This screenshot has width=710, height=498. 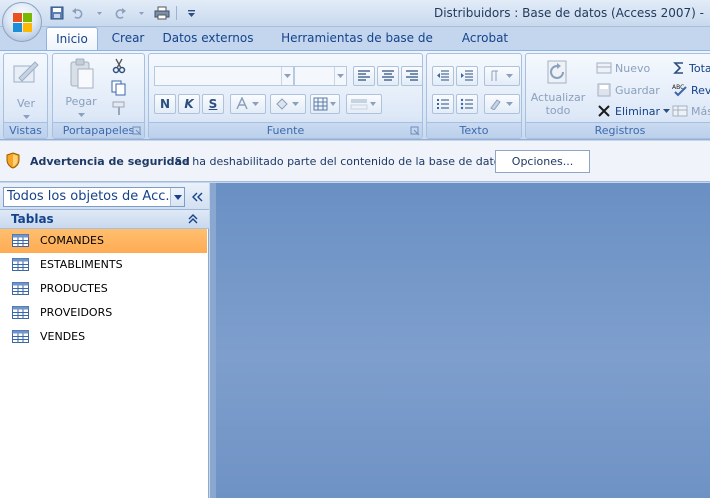 I want to click on format-painter-icon, so click(x=118, y=108).